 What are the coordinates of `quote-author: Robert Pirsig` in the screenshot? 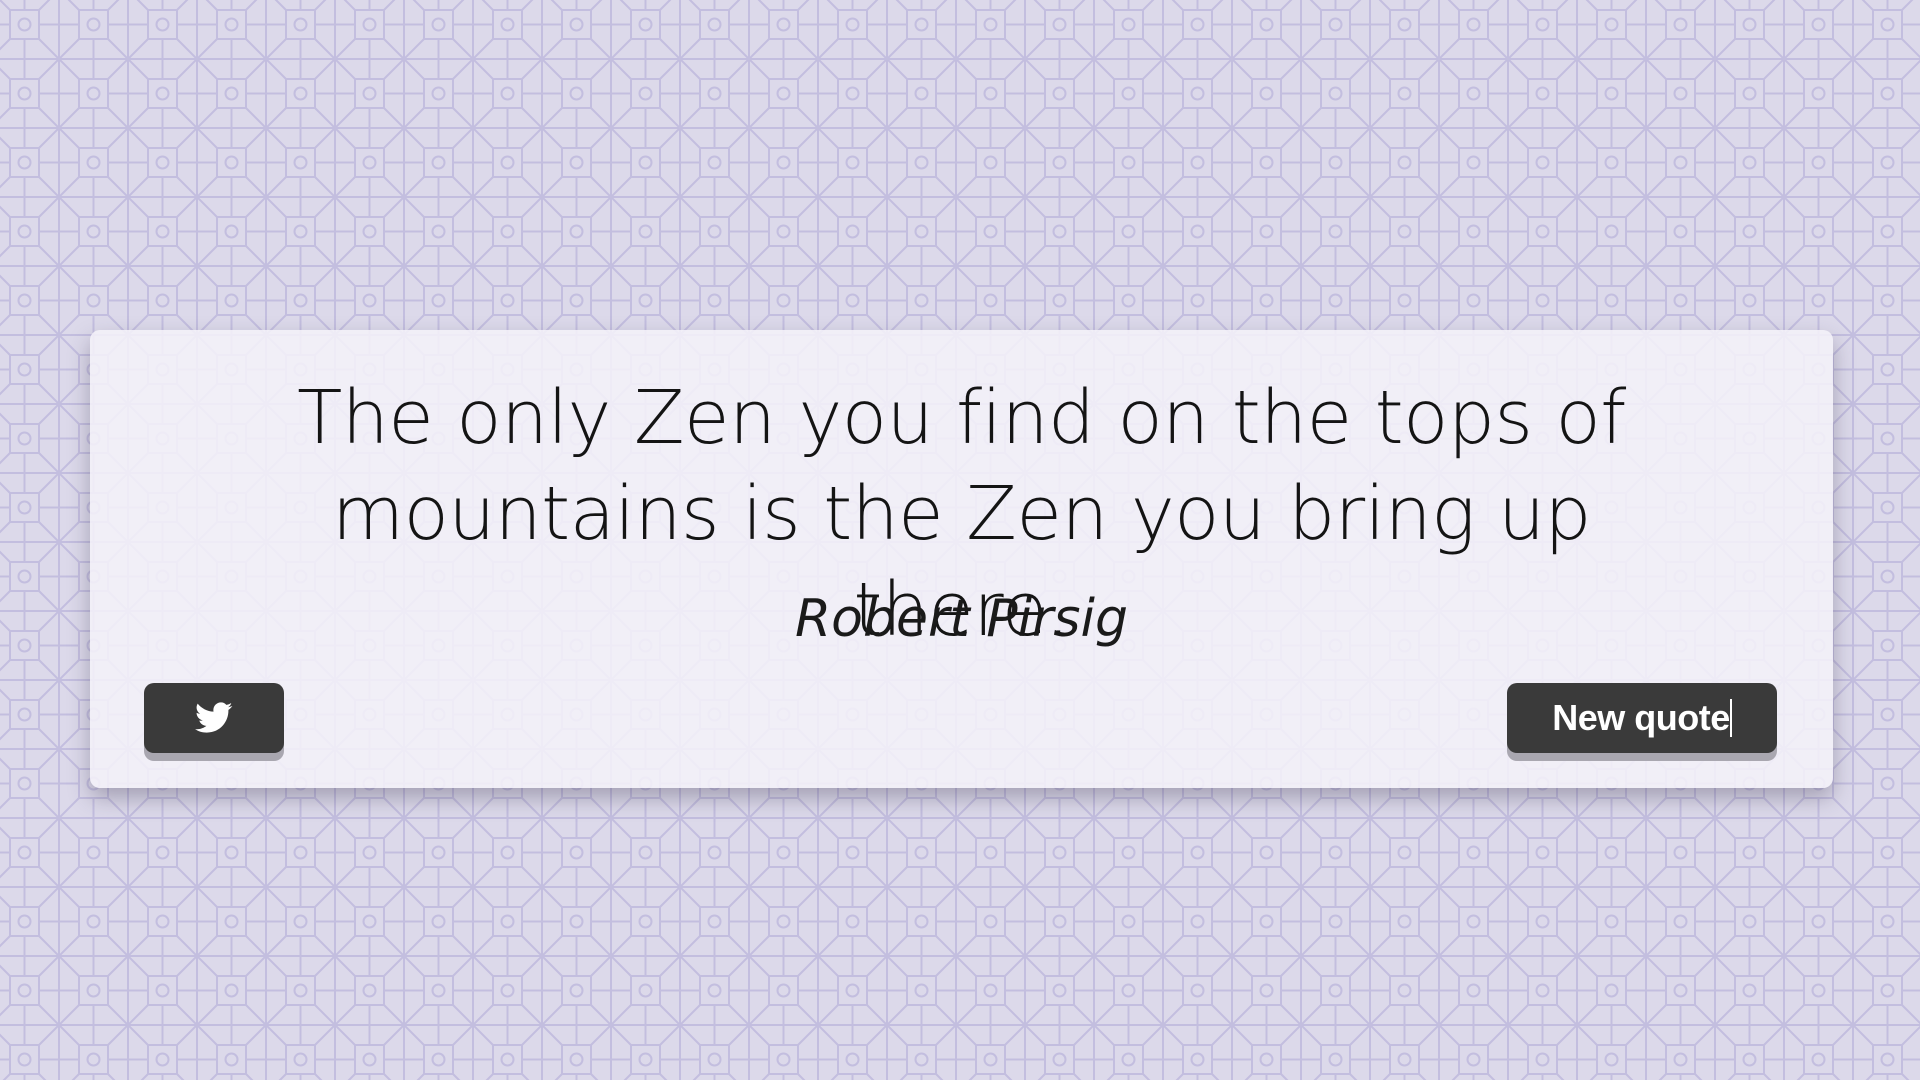 It's located at (961, 619).